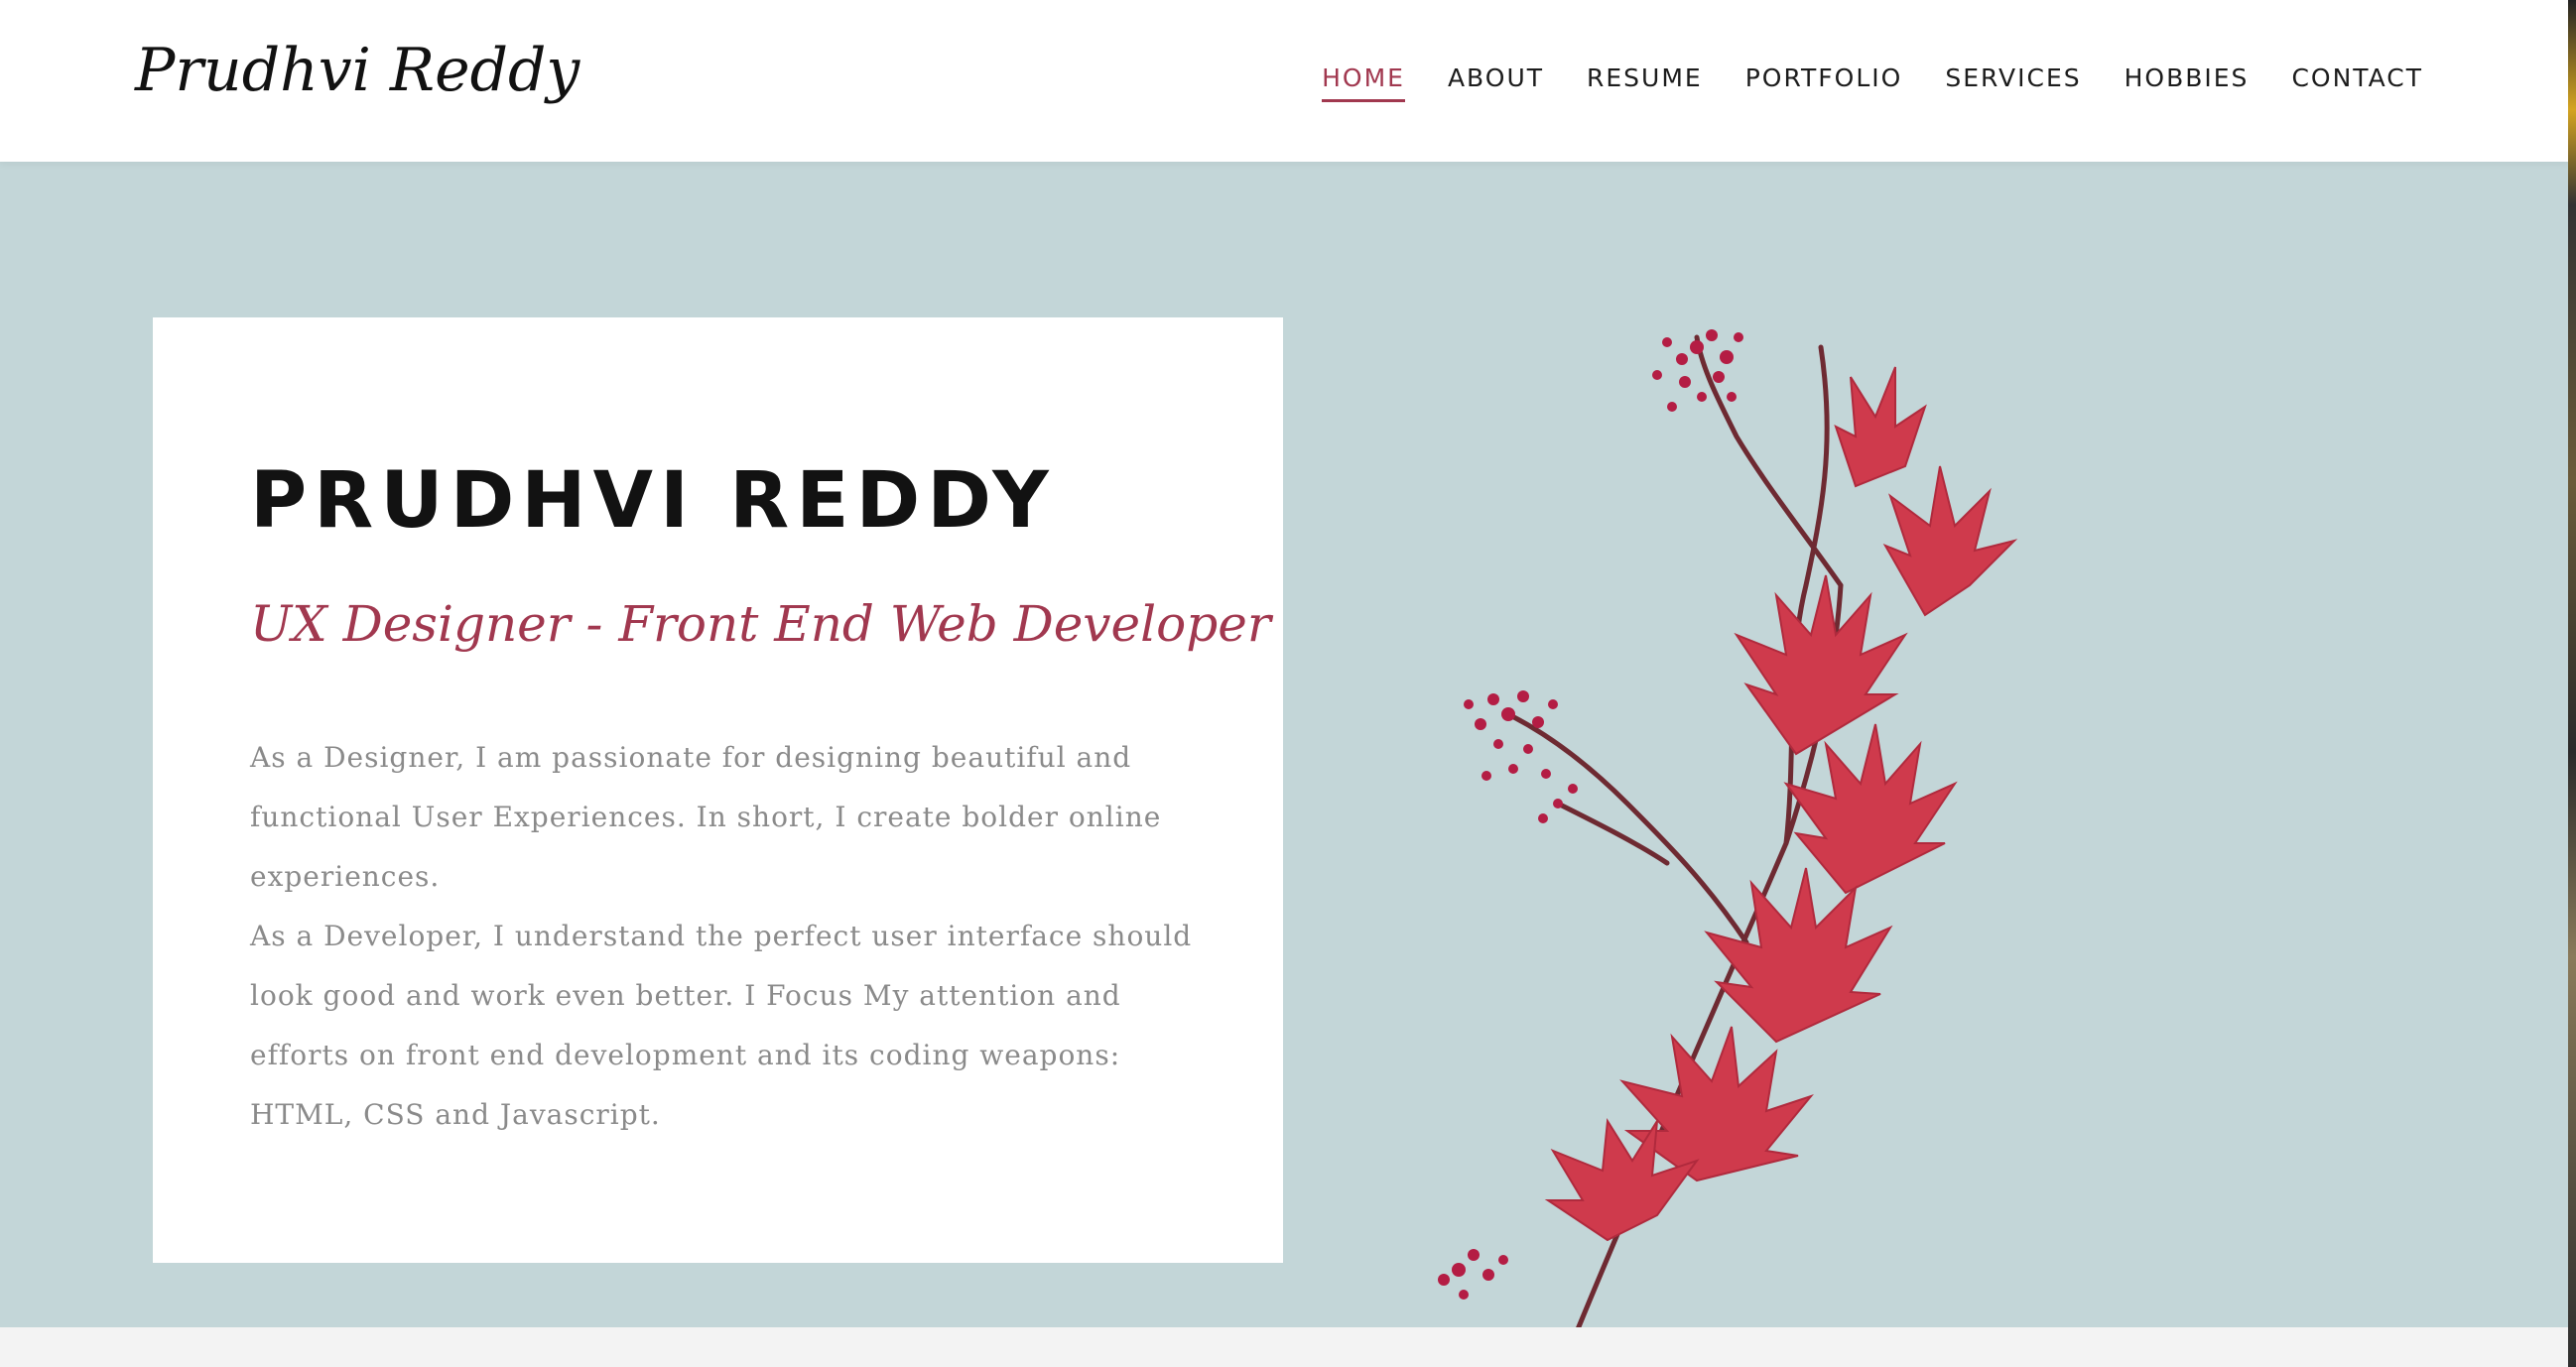  Describe the element at coordinates (1364, 82) in the screenshot. I see `nav-home: HOME` at that location.